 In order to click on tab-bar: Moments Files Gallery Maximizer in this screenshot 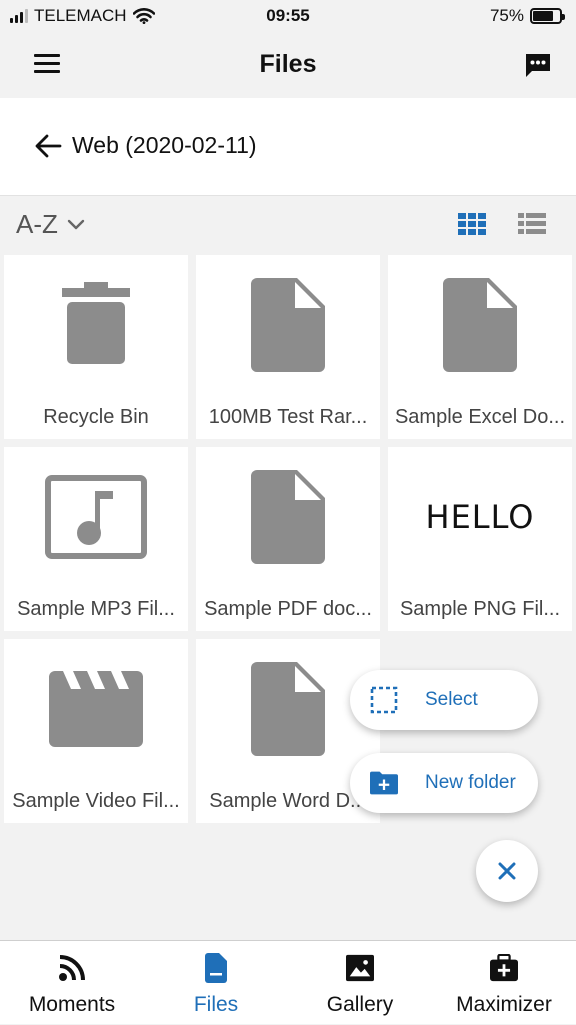, I will do `click(288, 982)`.